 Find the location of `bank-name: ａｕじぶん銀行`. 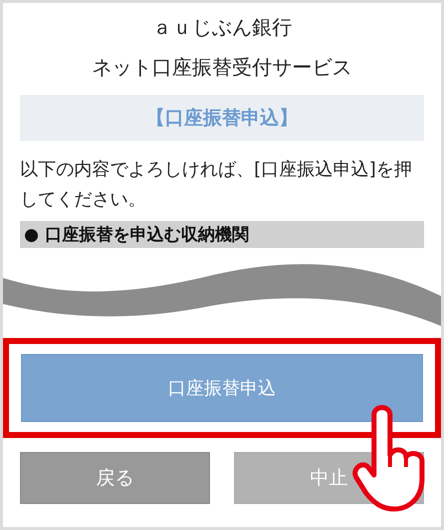

bank-name: ａｕじぶん銀行 is located at coordinates (222, 27).